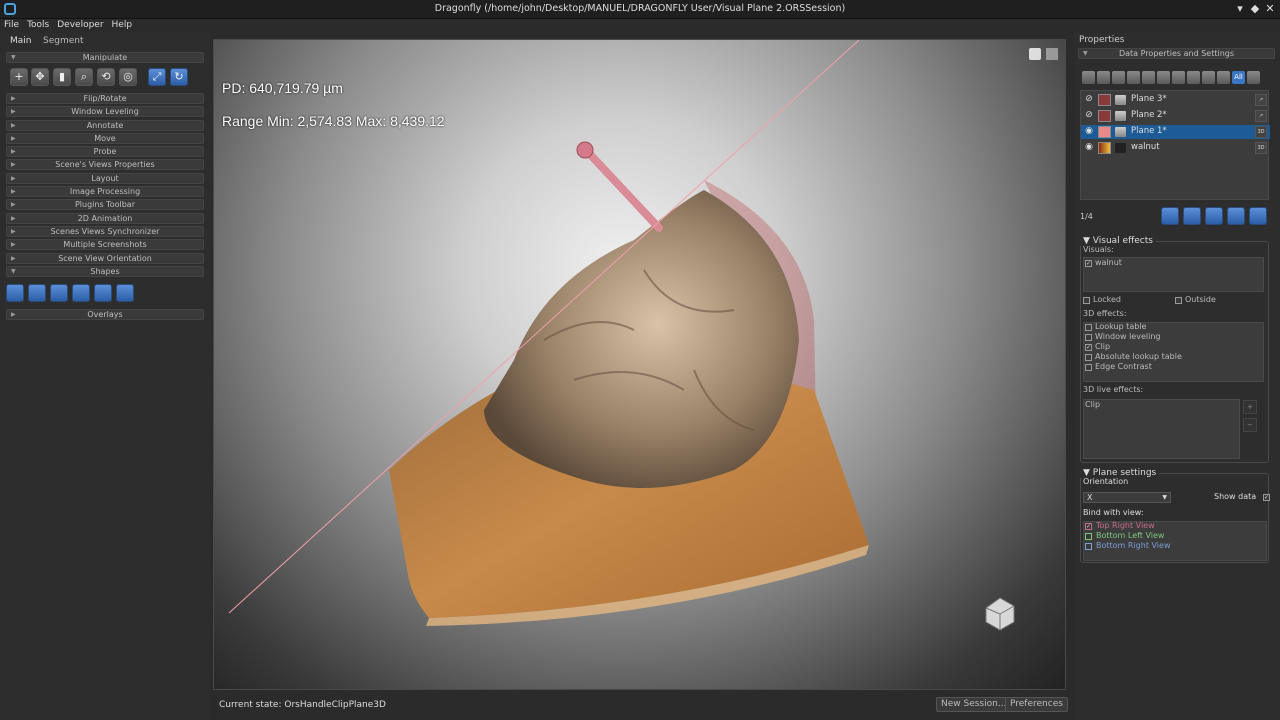 This screenshot has width=1280, height=720. Describe the element at coordinates (1258, 216) in the screenshot. I see `delete-action-icon` at that location.